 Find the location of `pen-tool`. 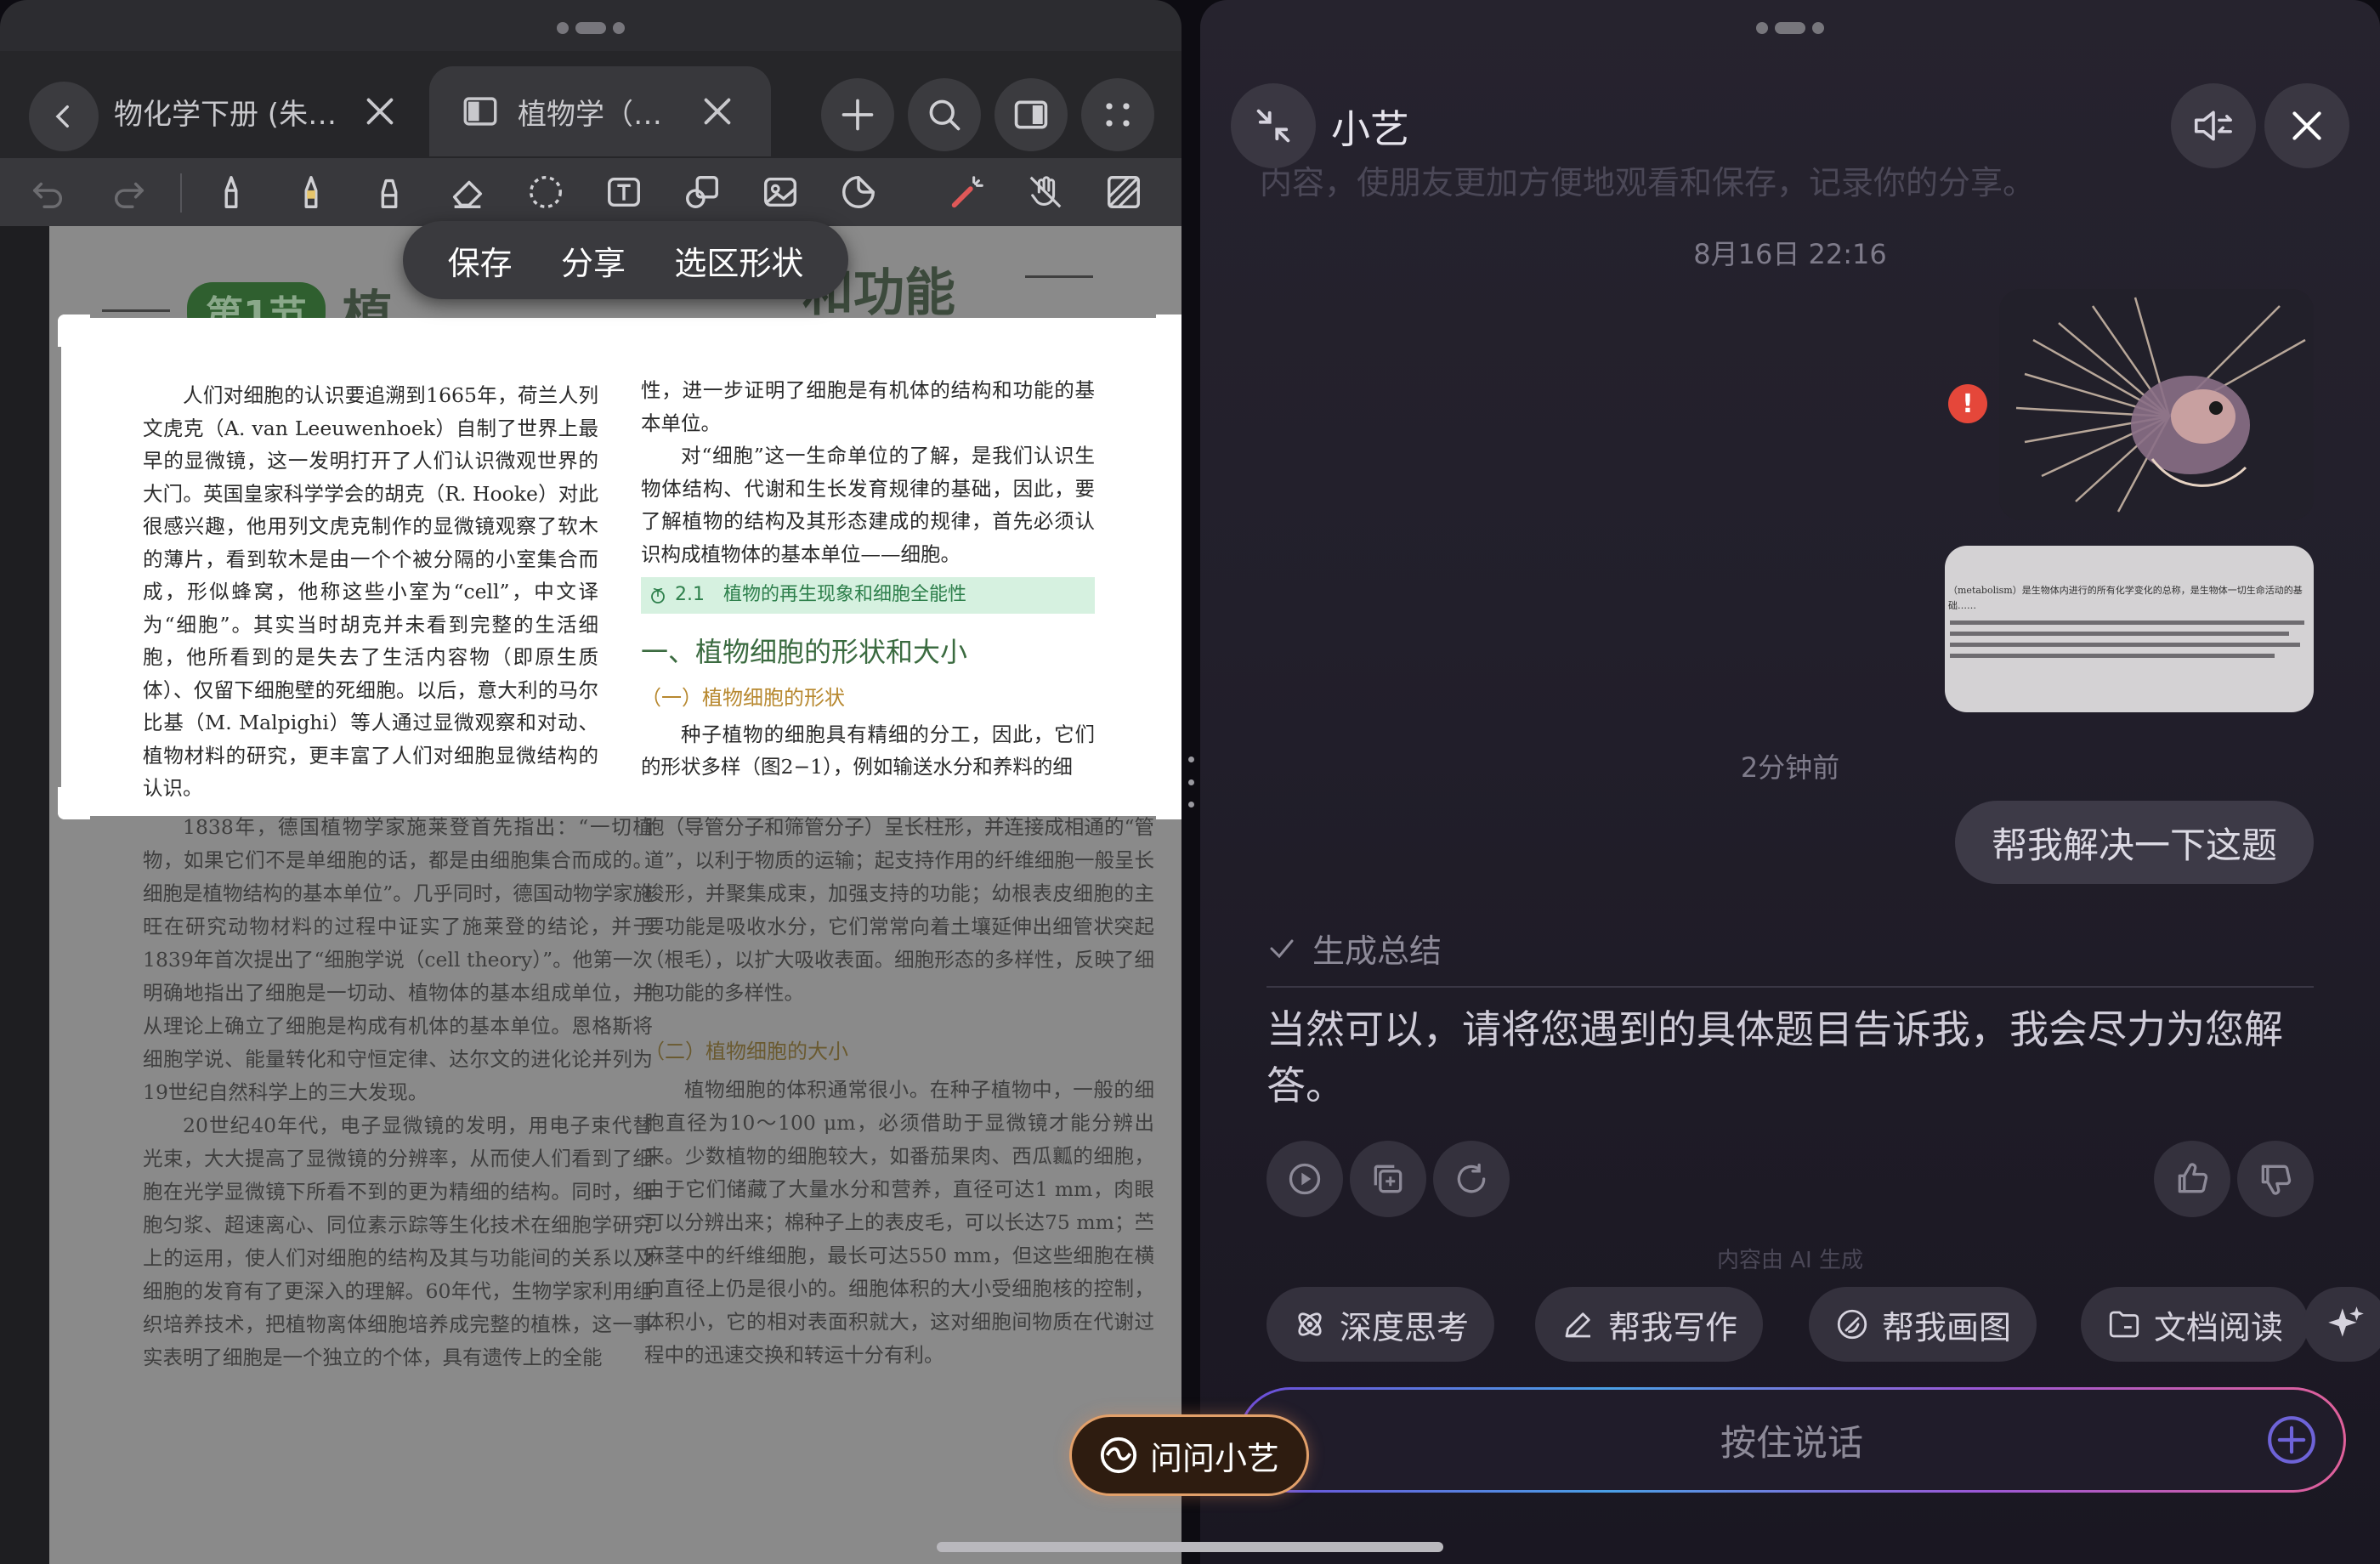

pen-tool is located at coordinates (231, 192).